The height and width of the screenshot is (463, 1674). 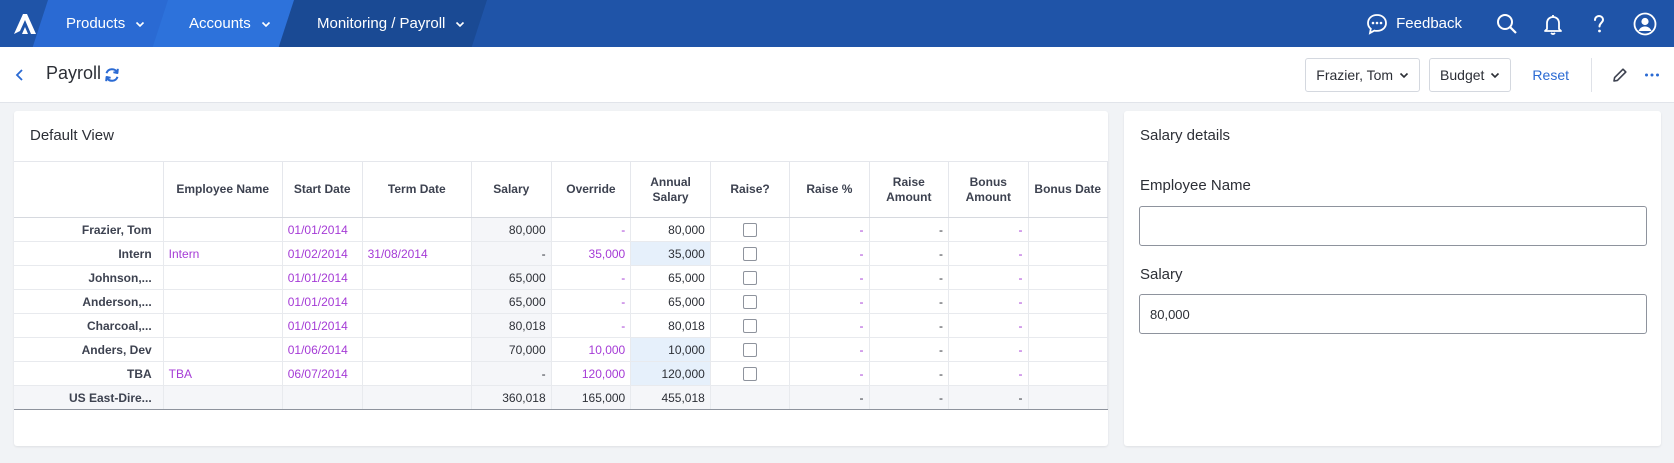 I want to click on column-header: Raise Amount, so click(x=909, y=189).